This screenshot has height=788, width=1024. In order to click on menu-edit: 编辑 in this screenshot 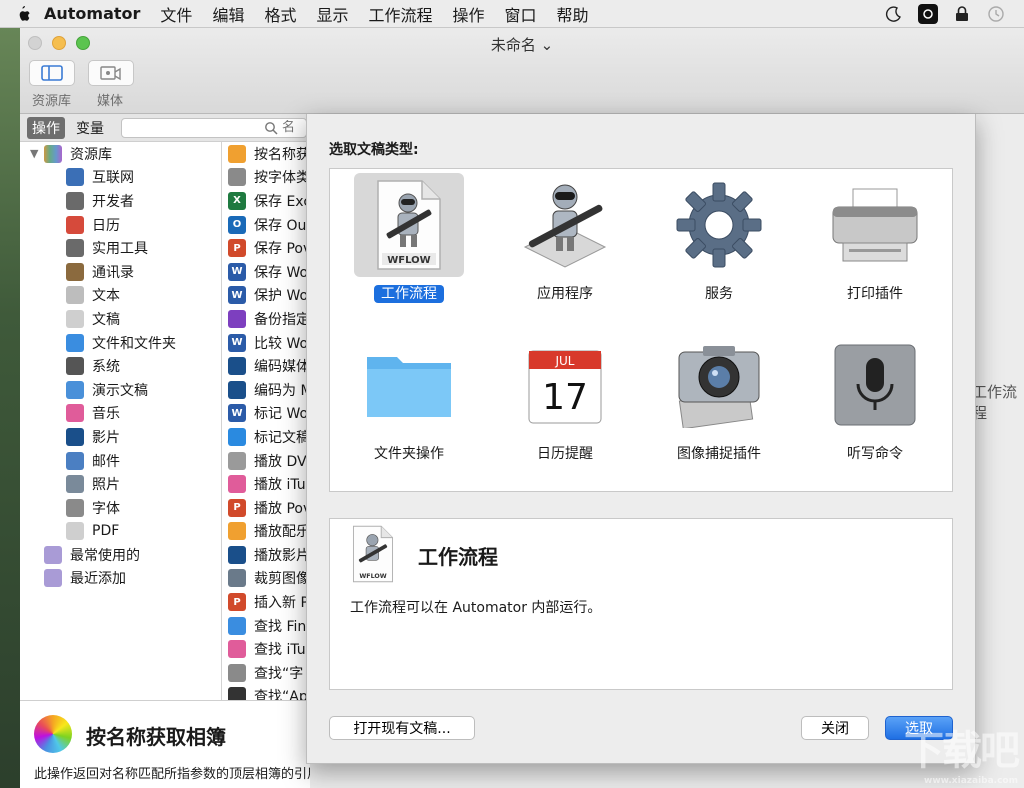, I will do `click(228, 14)`.